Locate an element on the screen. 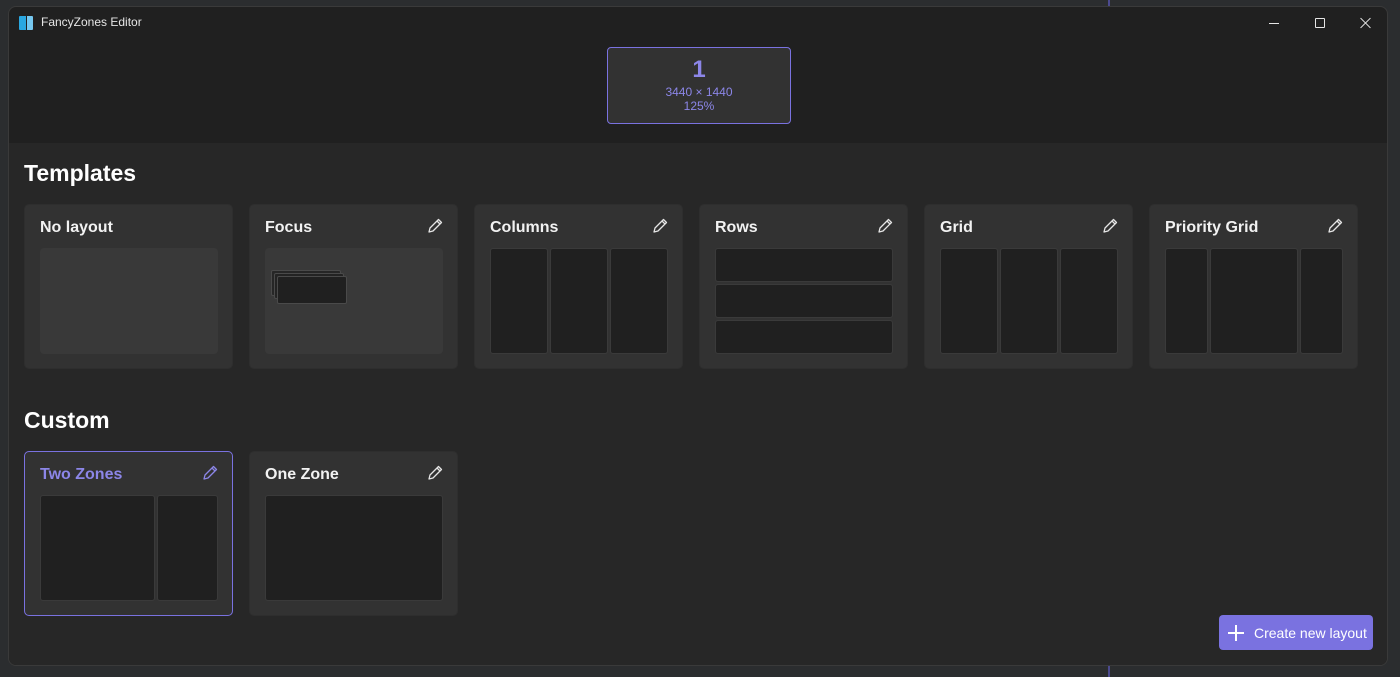 The width and height of the screenshot is (1400, 677). template-card-rows: Rows is located at coordinates (803, 286).